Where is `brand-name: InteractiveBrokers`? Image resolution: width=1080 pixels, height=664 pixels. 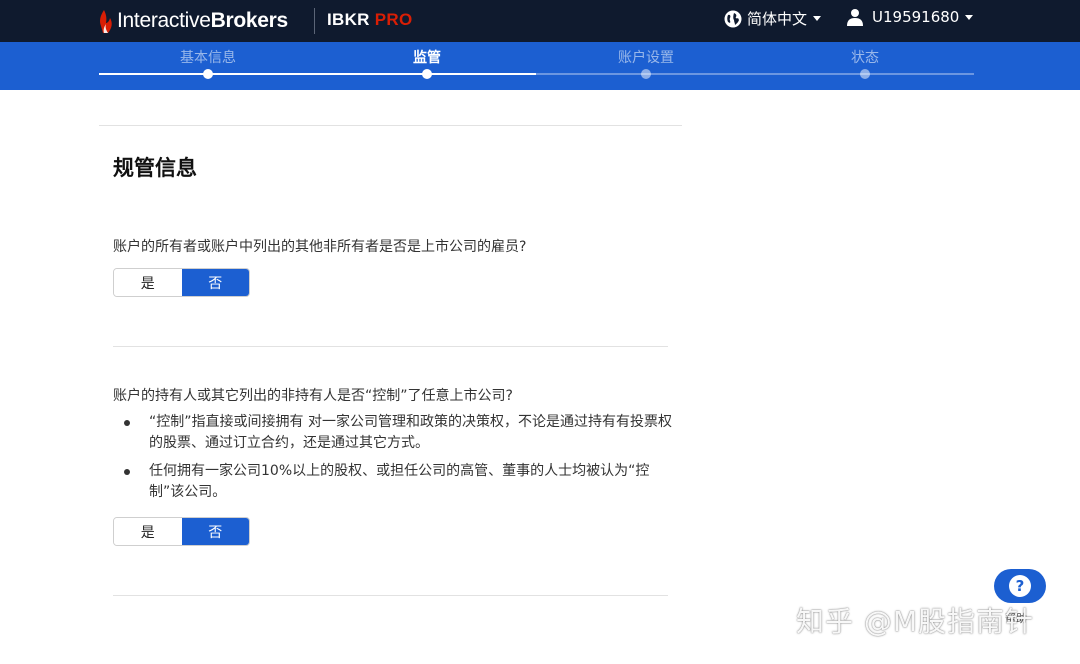
brand-name: InteractiveBrokers is located at coordinates (202, 21).